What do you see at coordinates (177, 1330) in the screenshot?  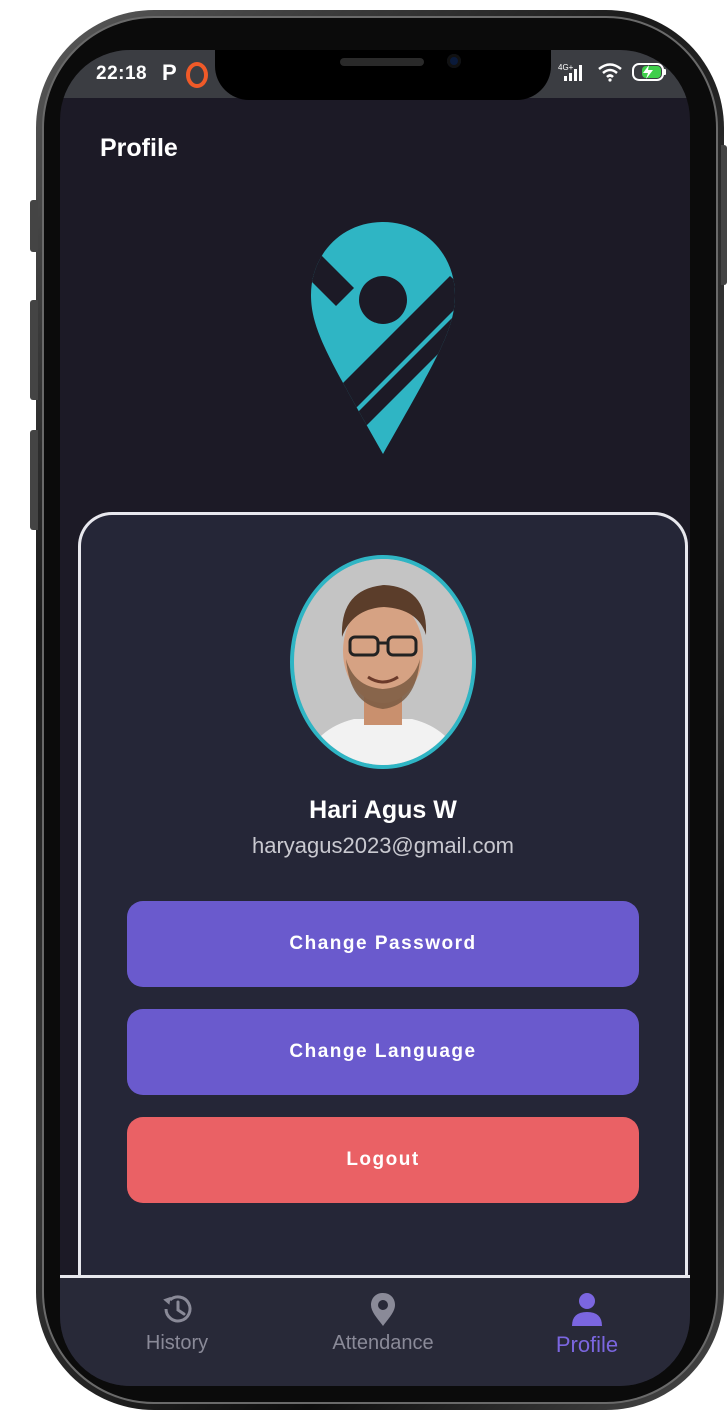 I see `nav-item-history: History` at bounding box center [177, 1330].